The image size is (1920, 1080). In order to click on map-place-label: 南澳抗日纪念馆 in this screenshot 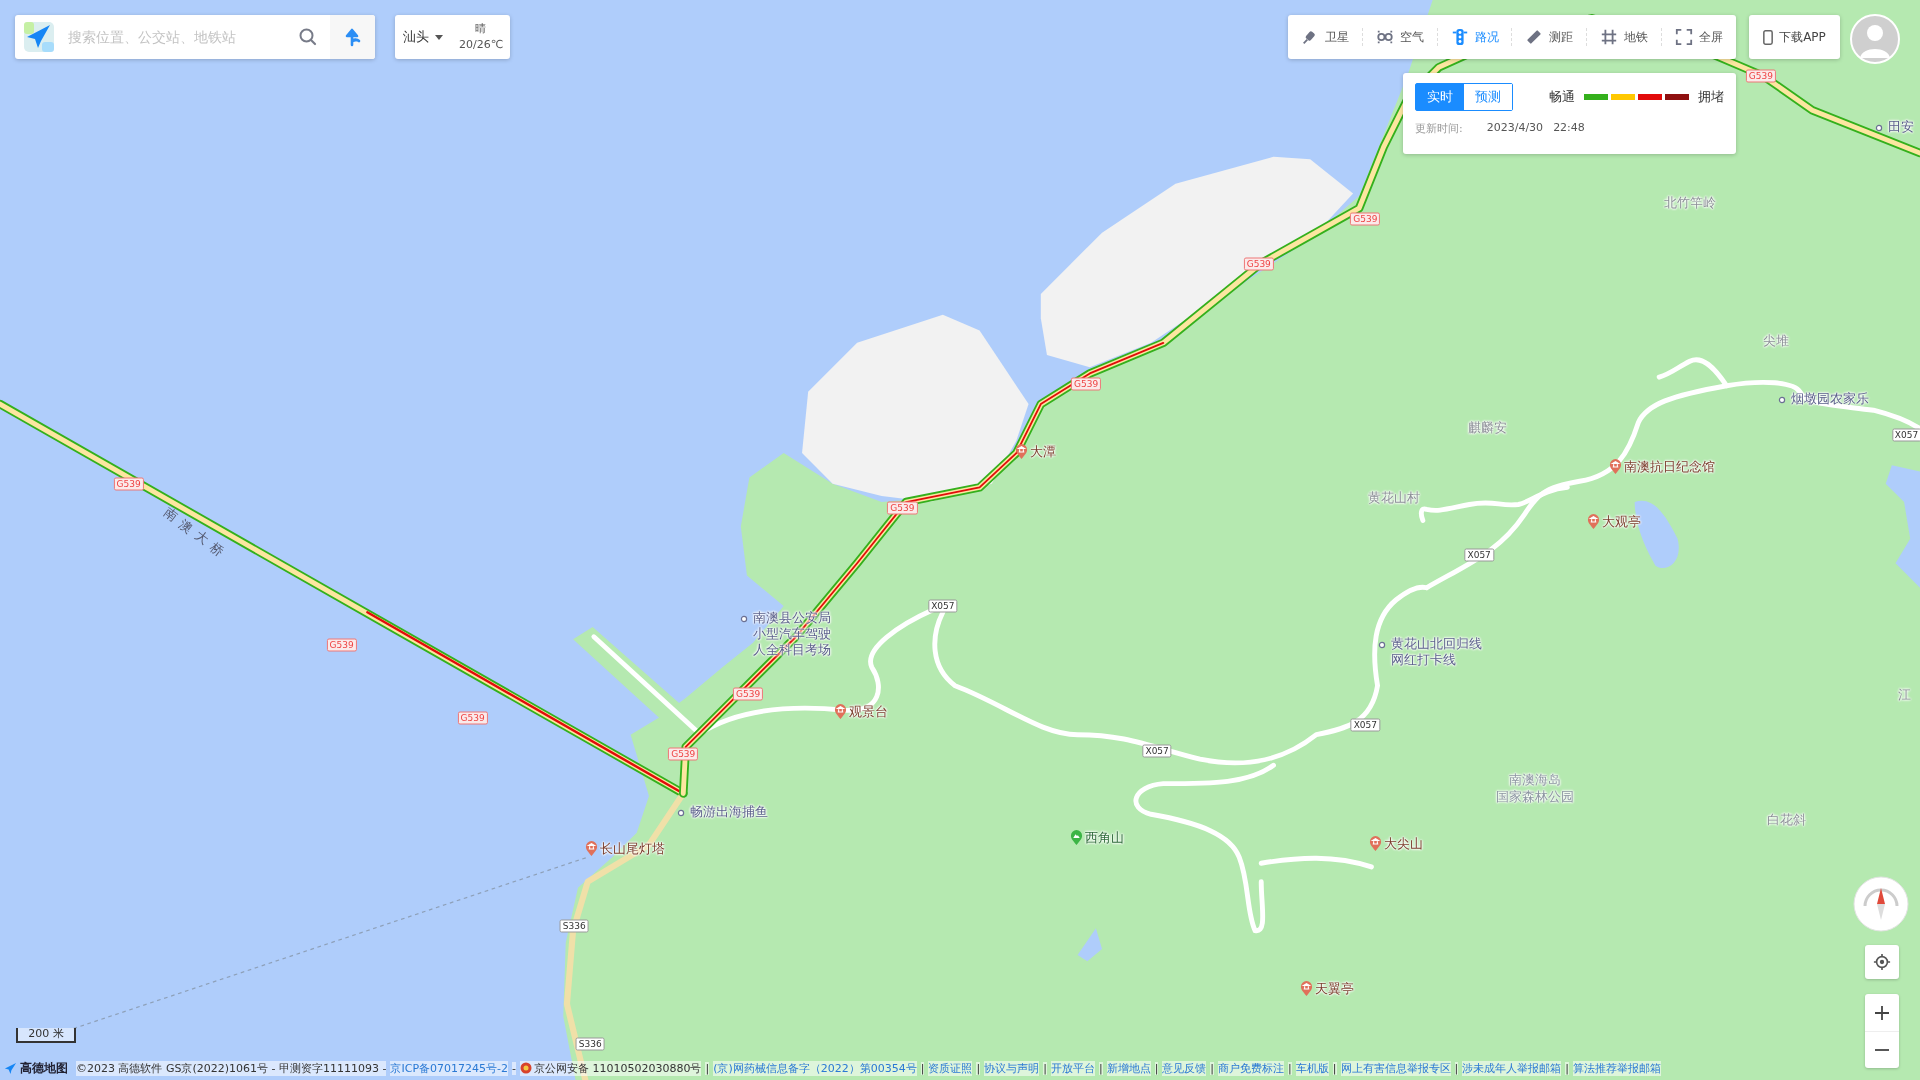, I will do `click(1669, 467)`.